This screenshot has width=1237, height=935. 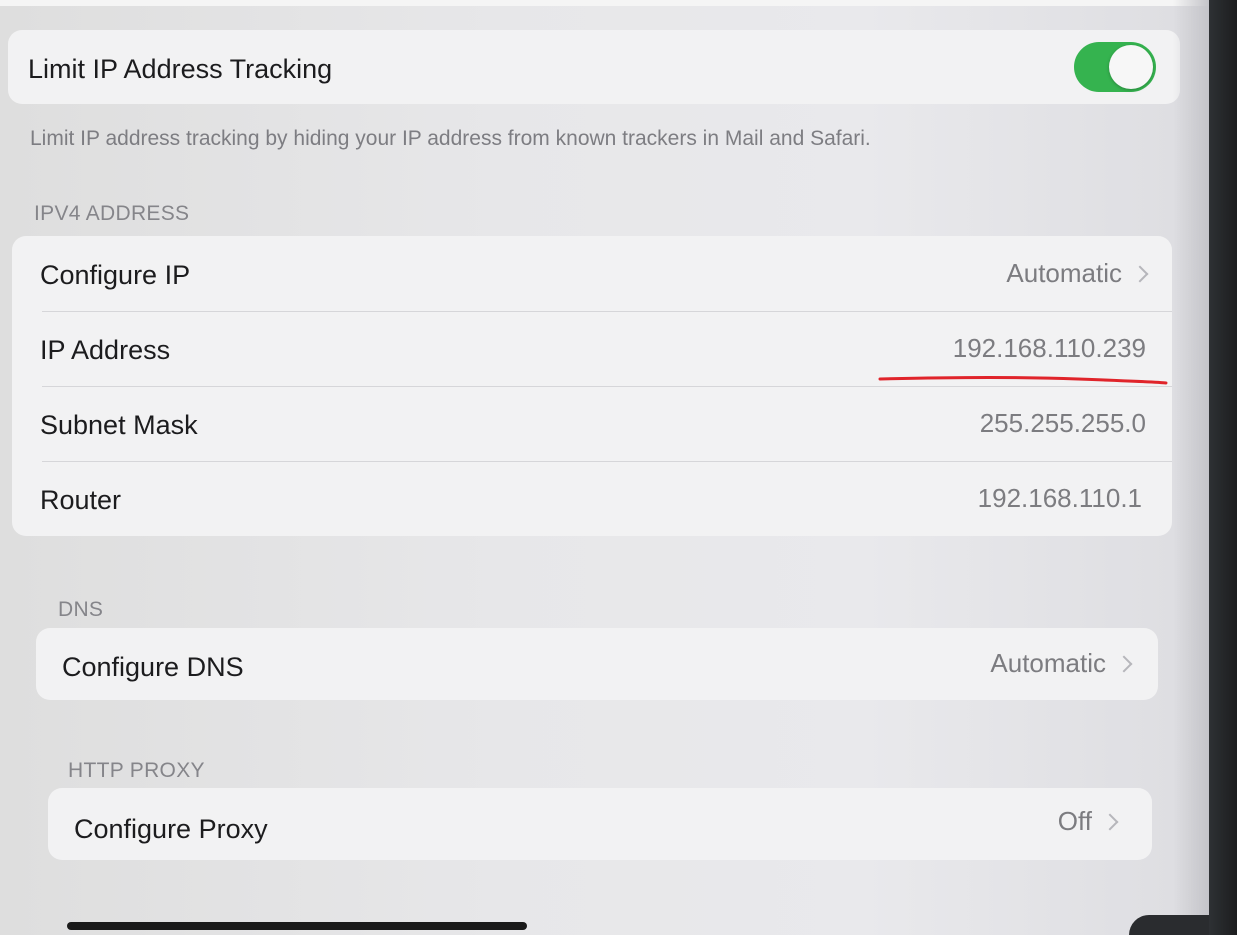 I want to click on configure-proxy-row: Configure Proxy Off, so click(x=600, y=824).